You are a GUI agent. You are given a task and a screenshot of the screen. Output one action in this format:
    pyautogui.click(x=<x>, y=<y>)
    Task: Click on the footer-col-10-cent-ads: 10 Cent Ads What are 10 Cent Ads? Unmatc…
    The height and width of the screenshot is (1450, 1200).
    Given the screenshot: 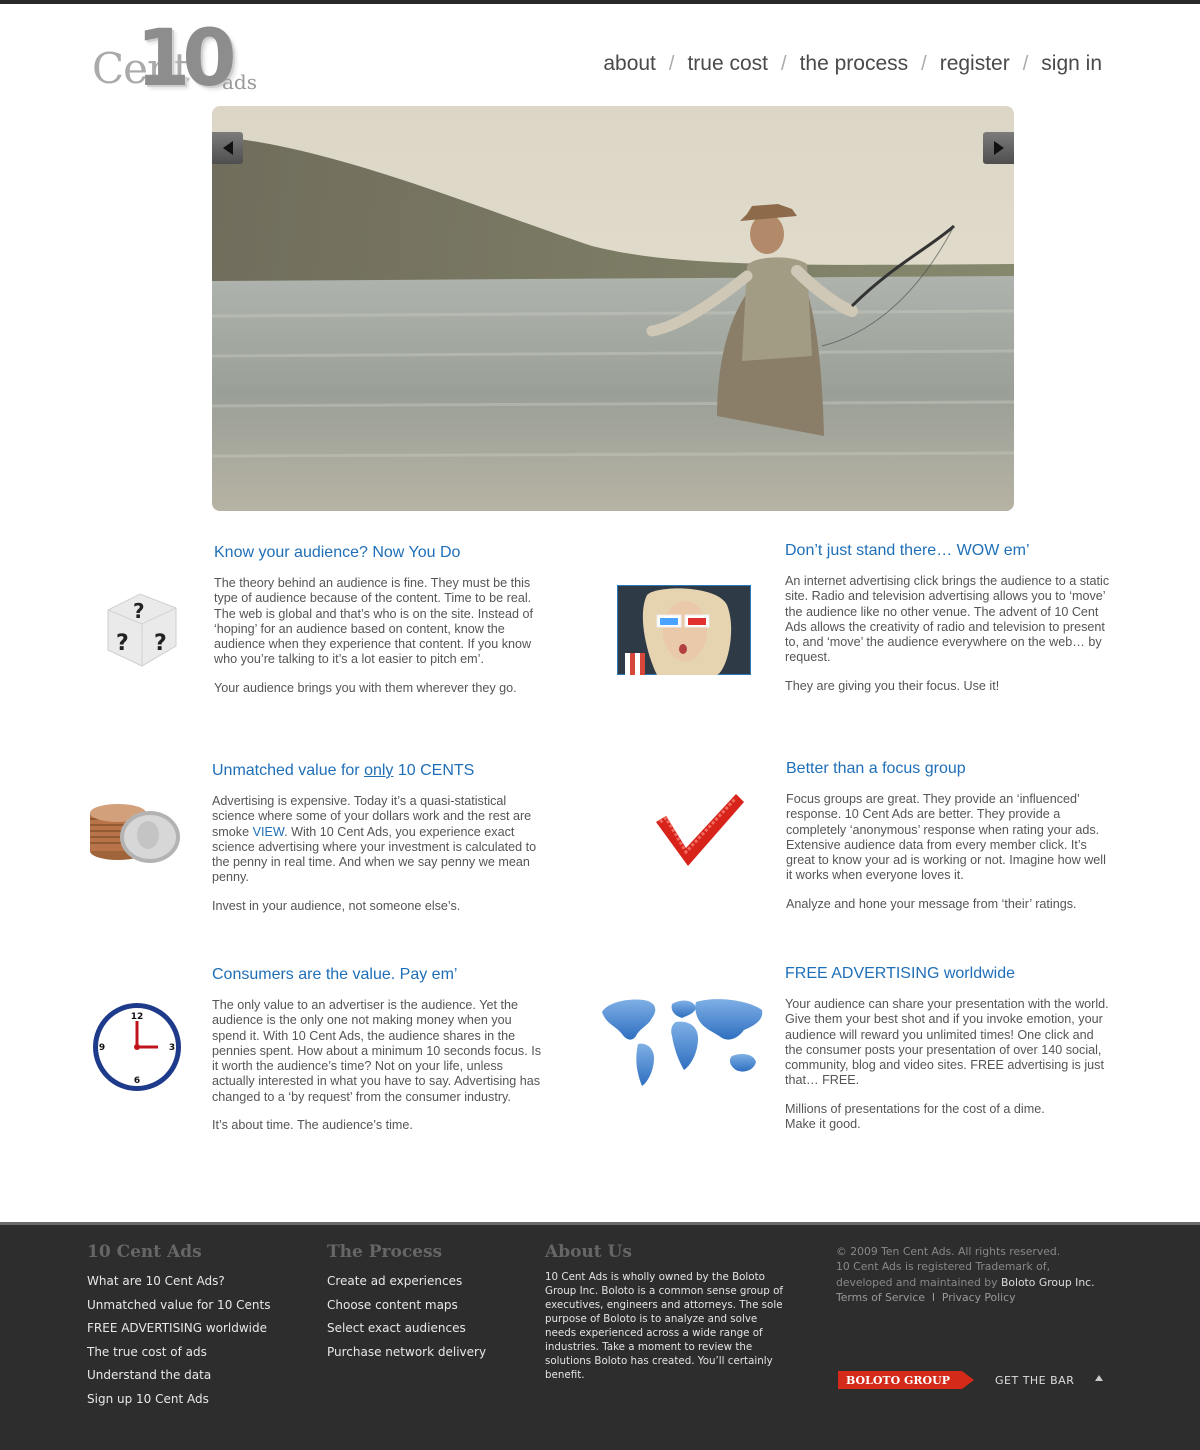 What is the action you would take?
    pyautogui.click(x=178, y=1326)
    